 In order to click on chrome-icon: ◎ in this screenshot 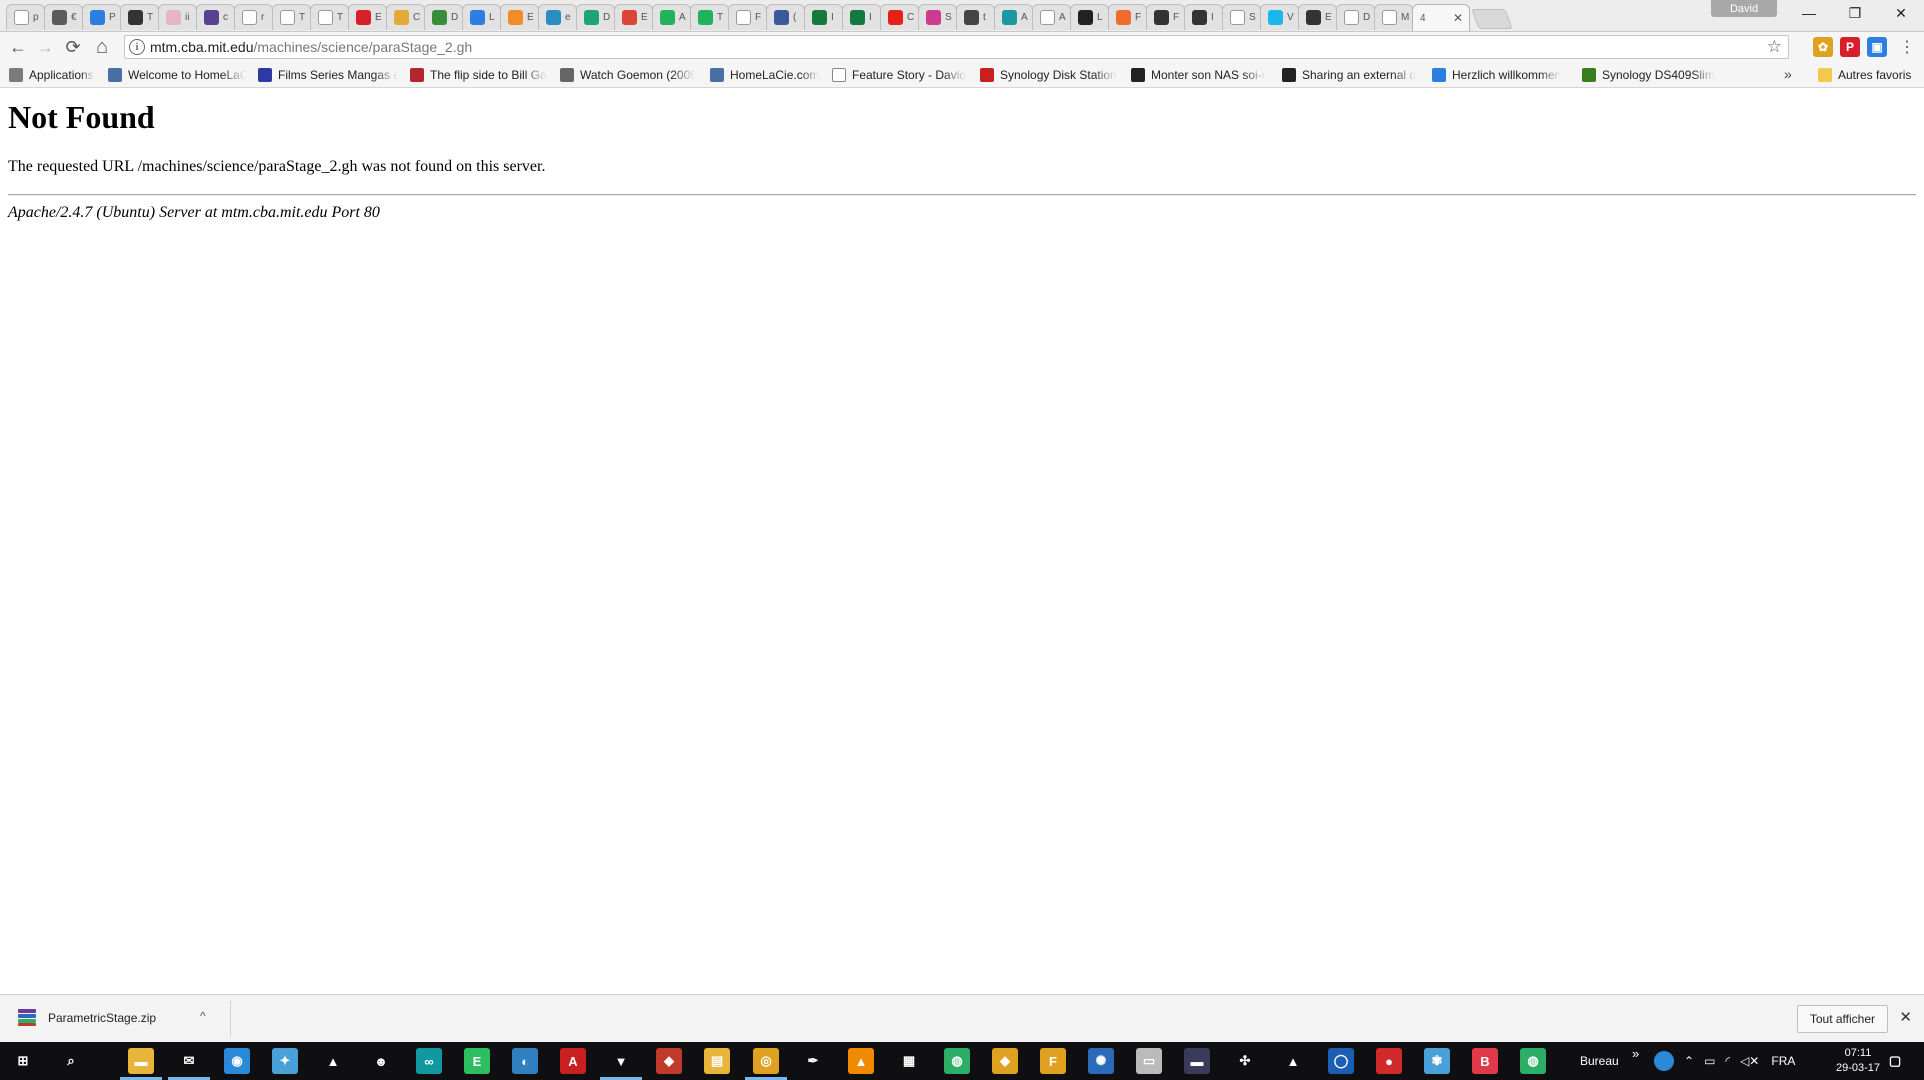, I will do `click(766, 1061)`.